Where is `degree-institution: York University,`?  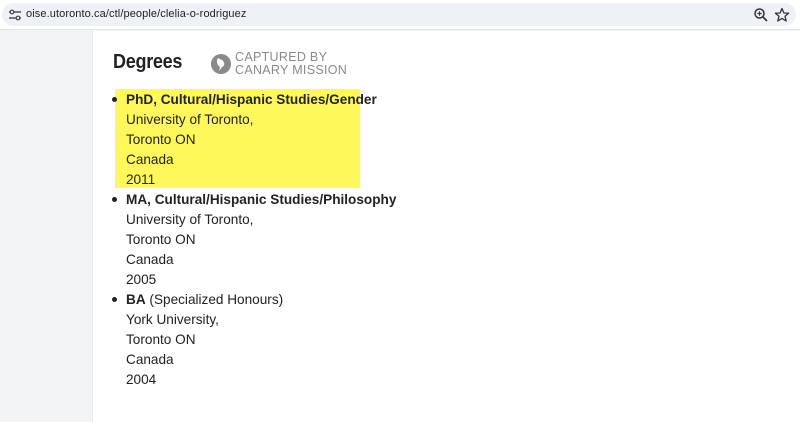 degree-institution: York University, is located at coordinates (172, 319).